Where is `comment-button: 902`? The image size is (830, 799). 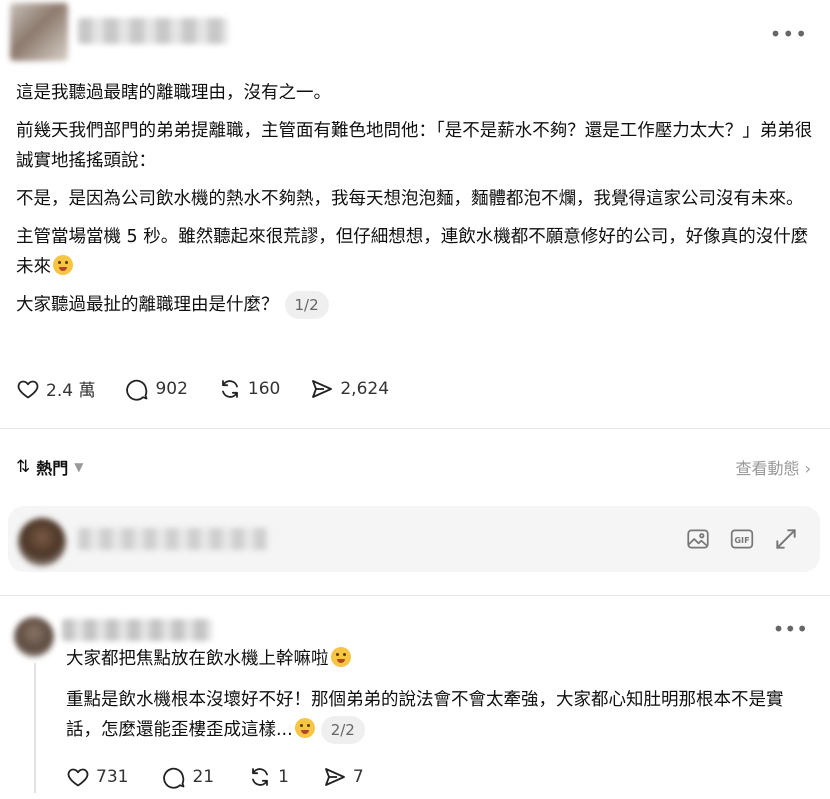 comment-button: 902 is located at coordinates (156, 389).